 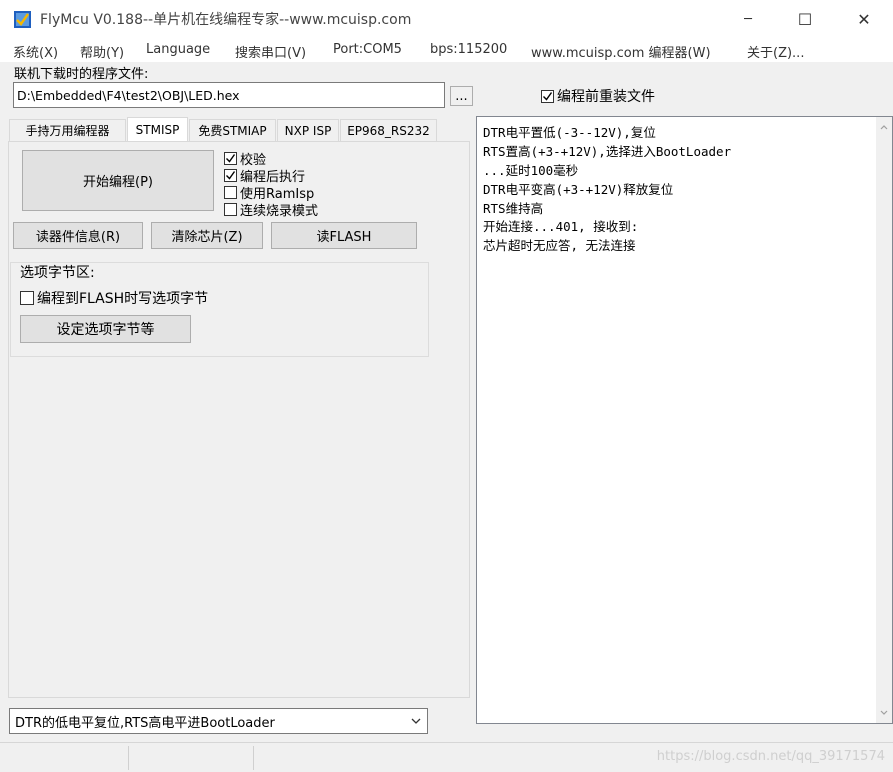 What do you see at coordinates (81, 74) in the screenshot?
I see `file-label: 联机下载时的程序文件:` at bounding box center [81, 74].